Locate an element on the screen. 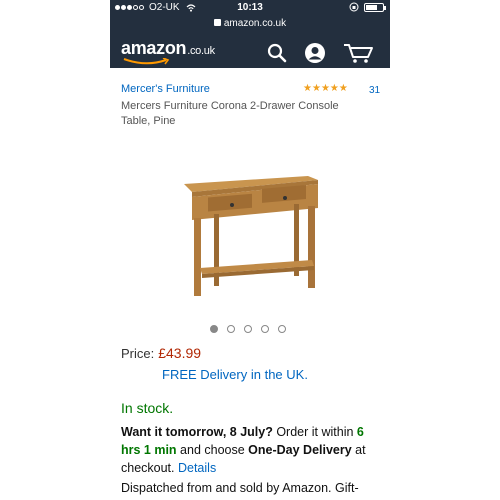  free-delivery-link: FREE Delivery in the UK. is located at coordinates (235, 374).